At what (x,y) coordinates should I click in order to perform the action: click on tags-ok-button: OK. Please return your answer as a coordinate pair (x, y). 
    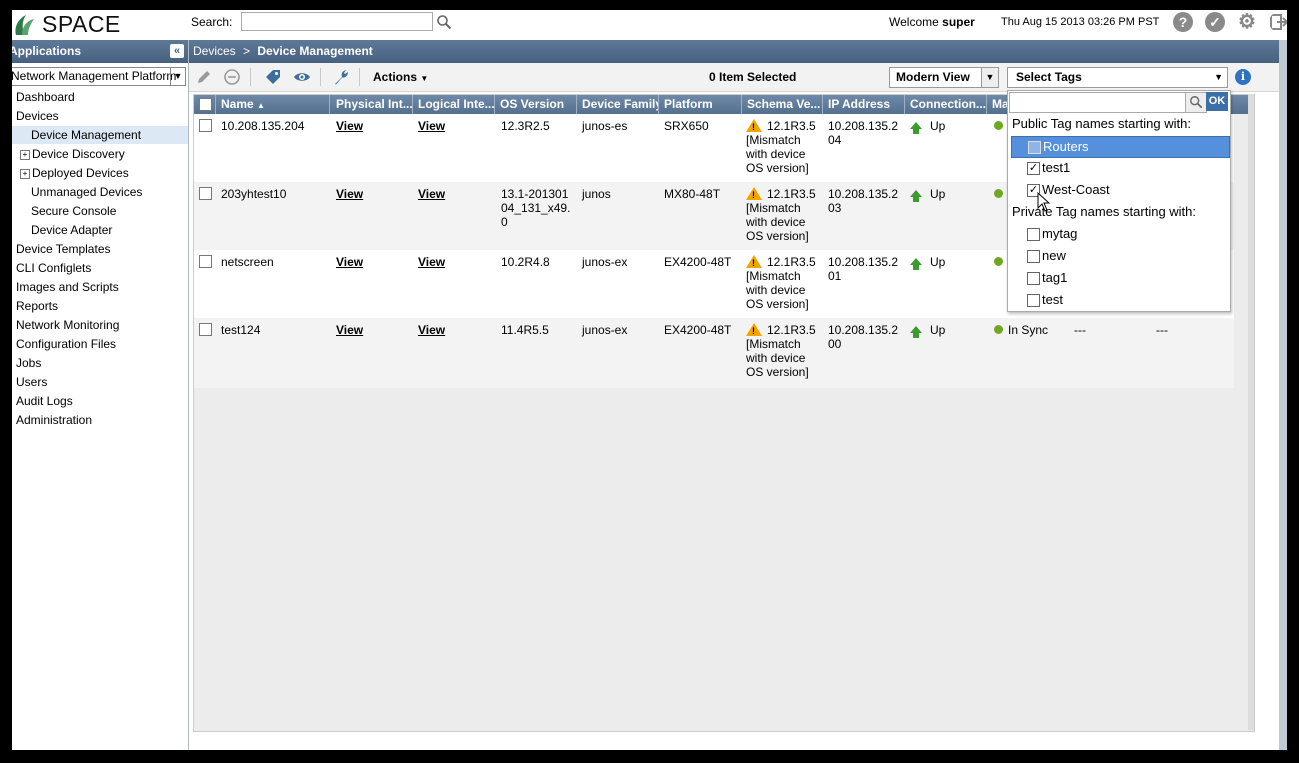
    Looking at the image, I should click on (1217, 101).